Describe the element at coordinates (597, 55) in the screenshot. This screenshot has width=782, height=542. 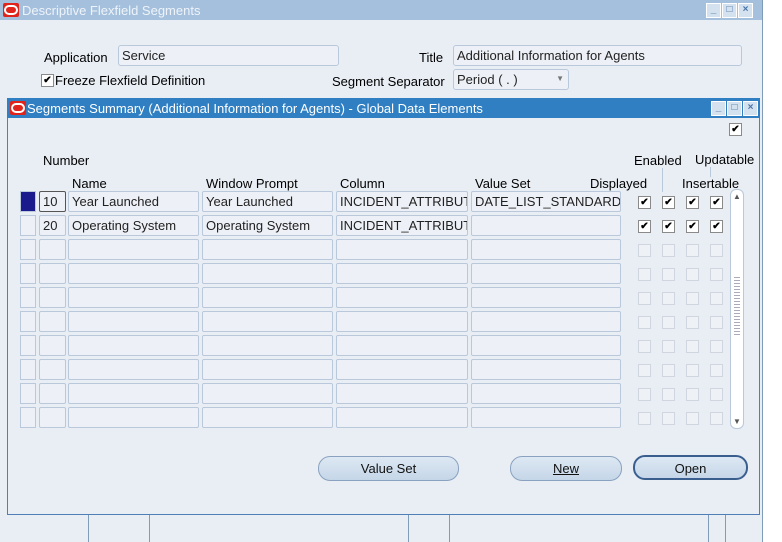
I see `title-field: Additional Information for Agents` at that location.